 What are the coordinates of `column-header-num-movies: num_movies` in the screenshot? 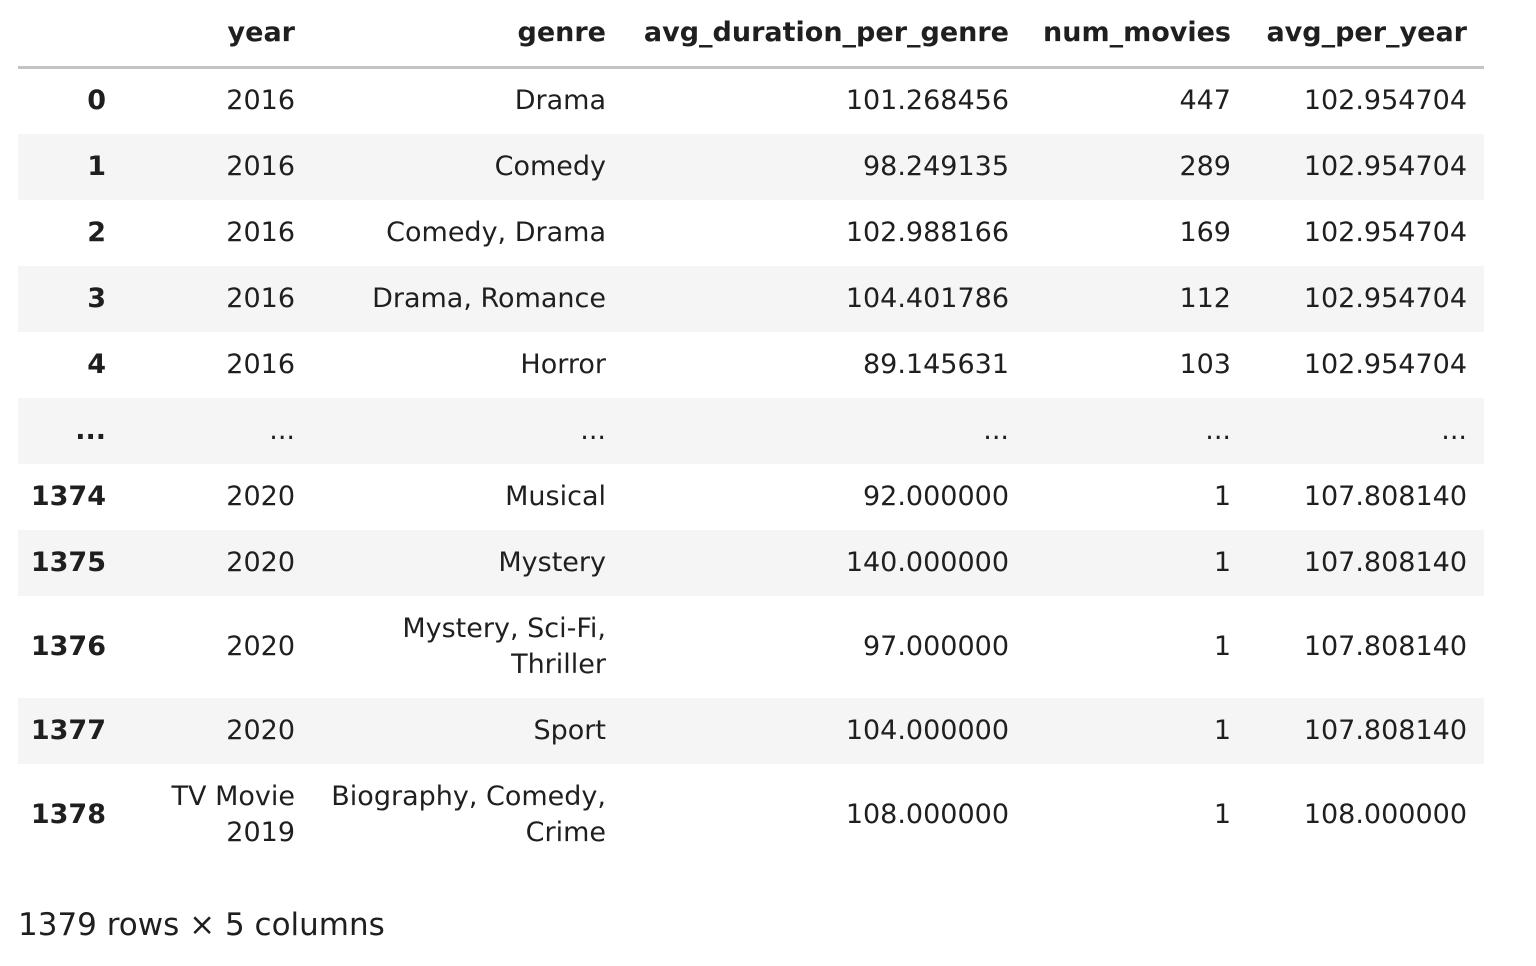 It's located at (1137, 34).